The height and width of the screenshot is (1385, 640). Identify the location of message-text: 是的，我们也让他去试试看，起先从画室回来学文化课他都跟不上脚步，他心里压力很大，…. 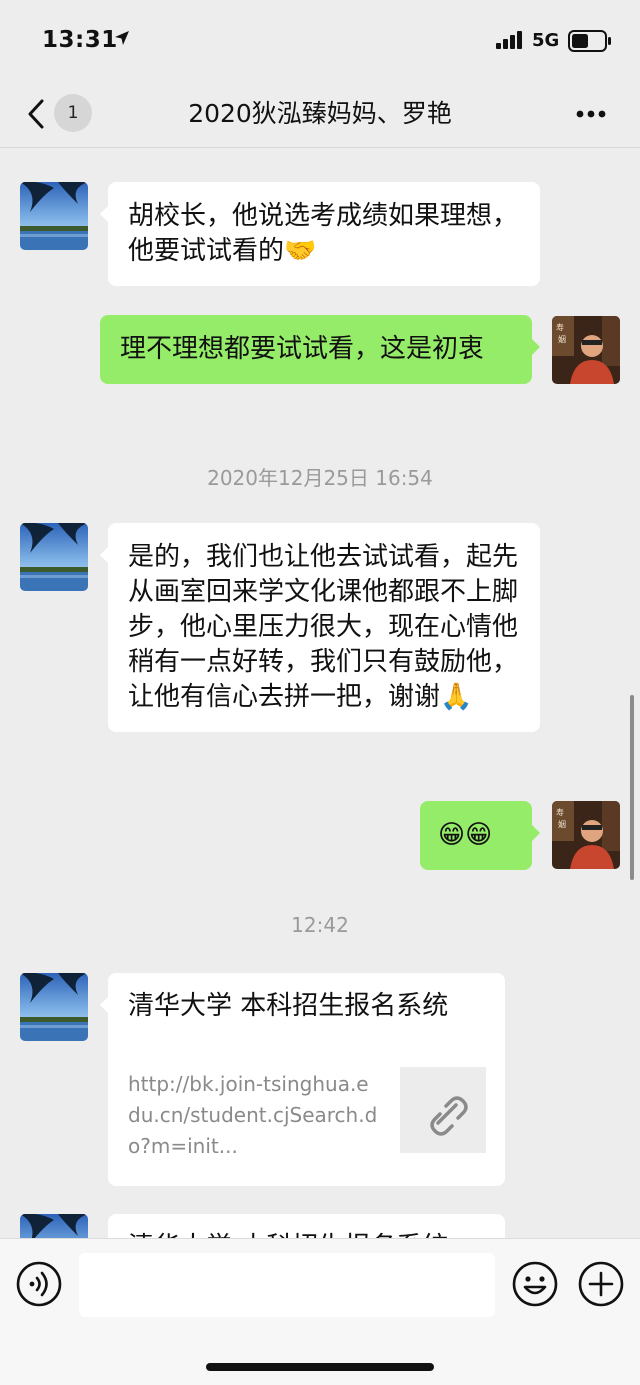
(323, 627).